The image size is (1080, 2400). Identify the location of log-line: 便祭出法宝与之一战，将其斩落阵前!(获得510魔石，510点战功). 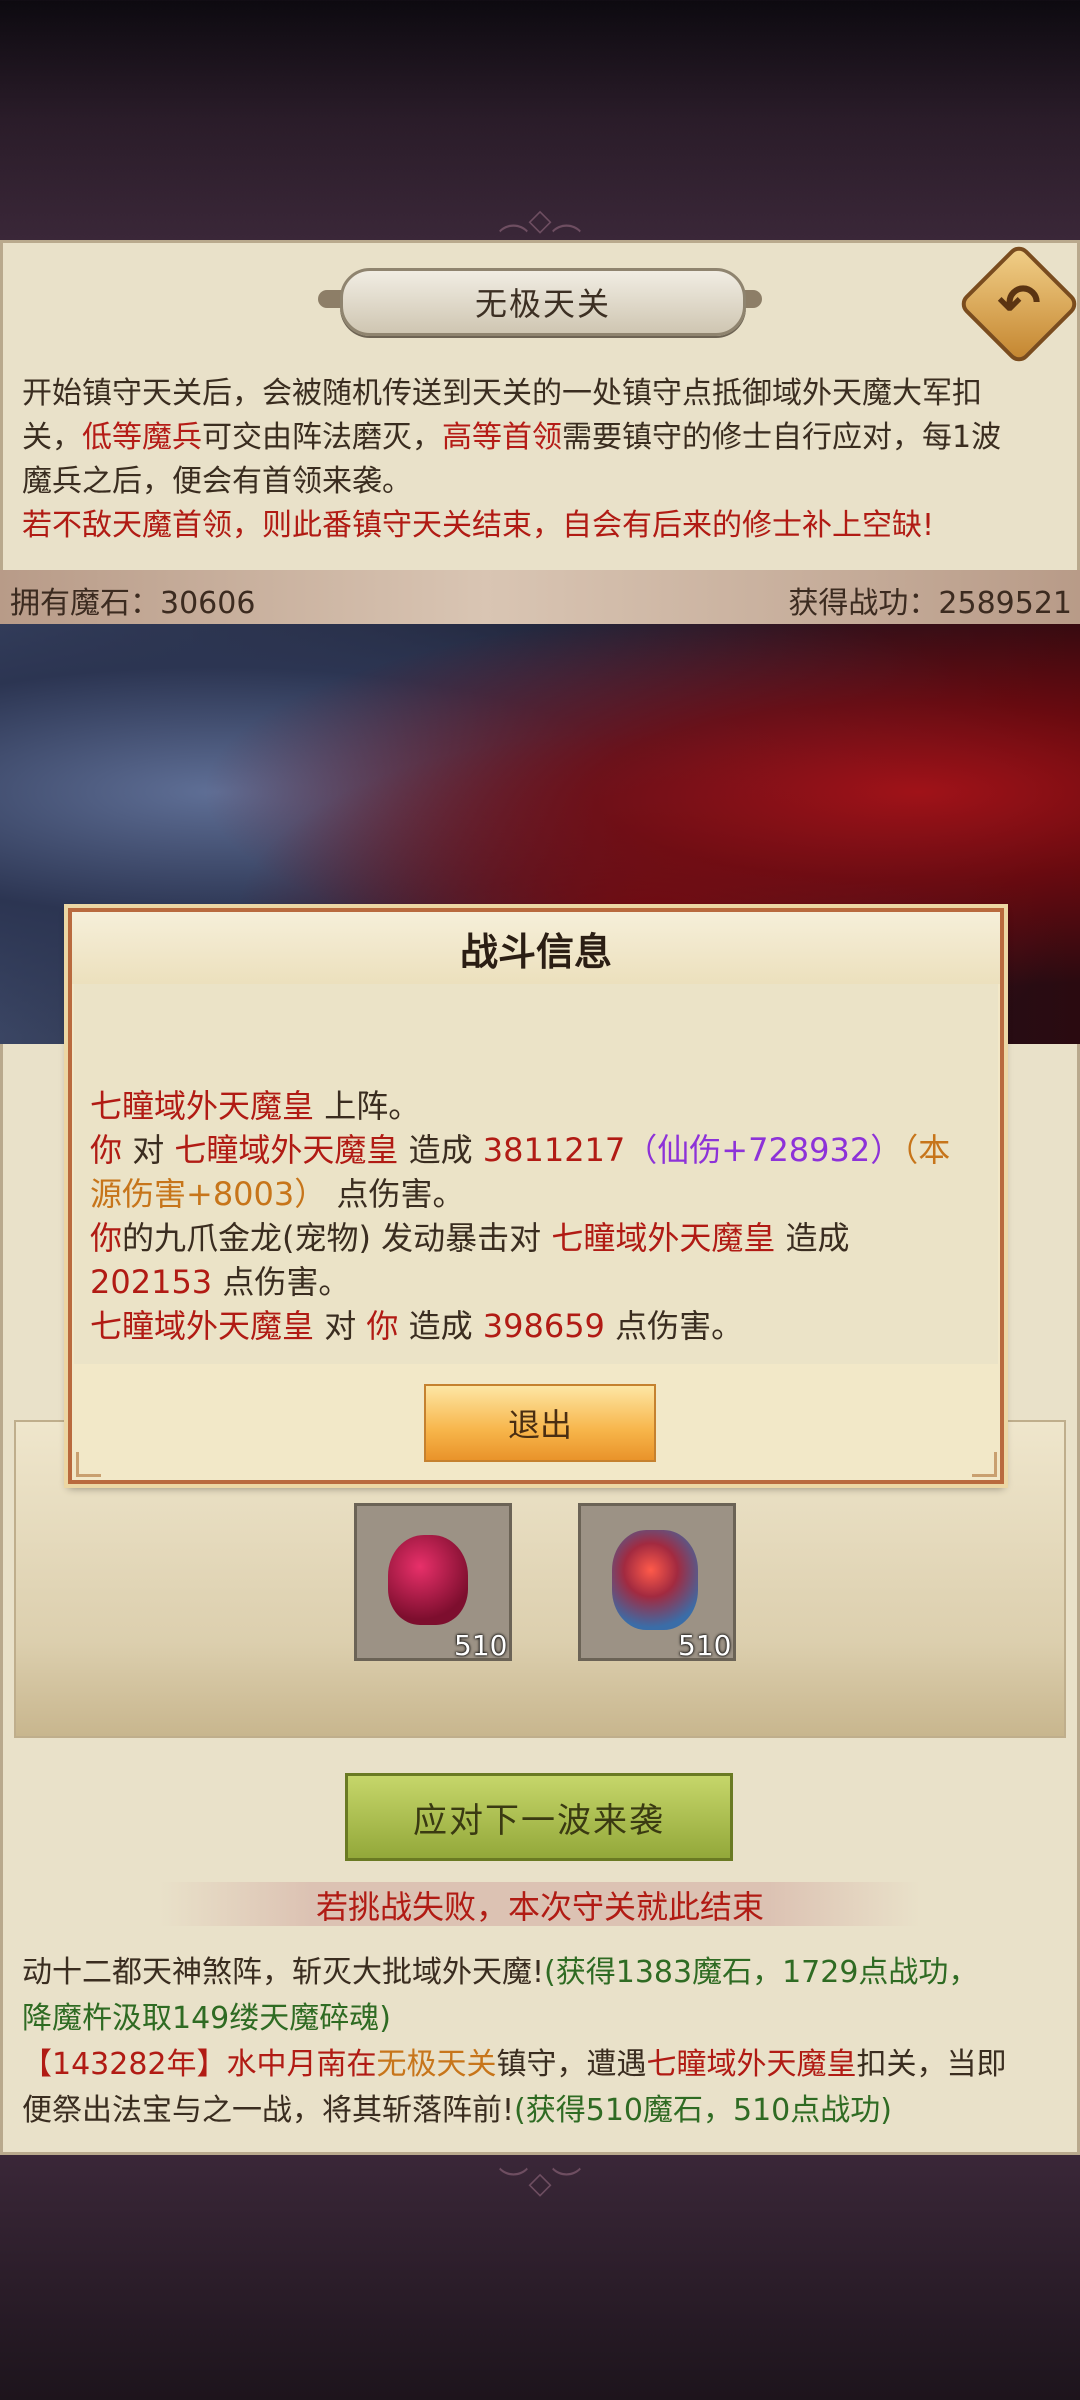
(457, 2110).